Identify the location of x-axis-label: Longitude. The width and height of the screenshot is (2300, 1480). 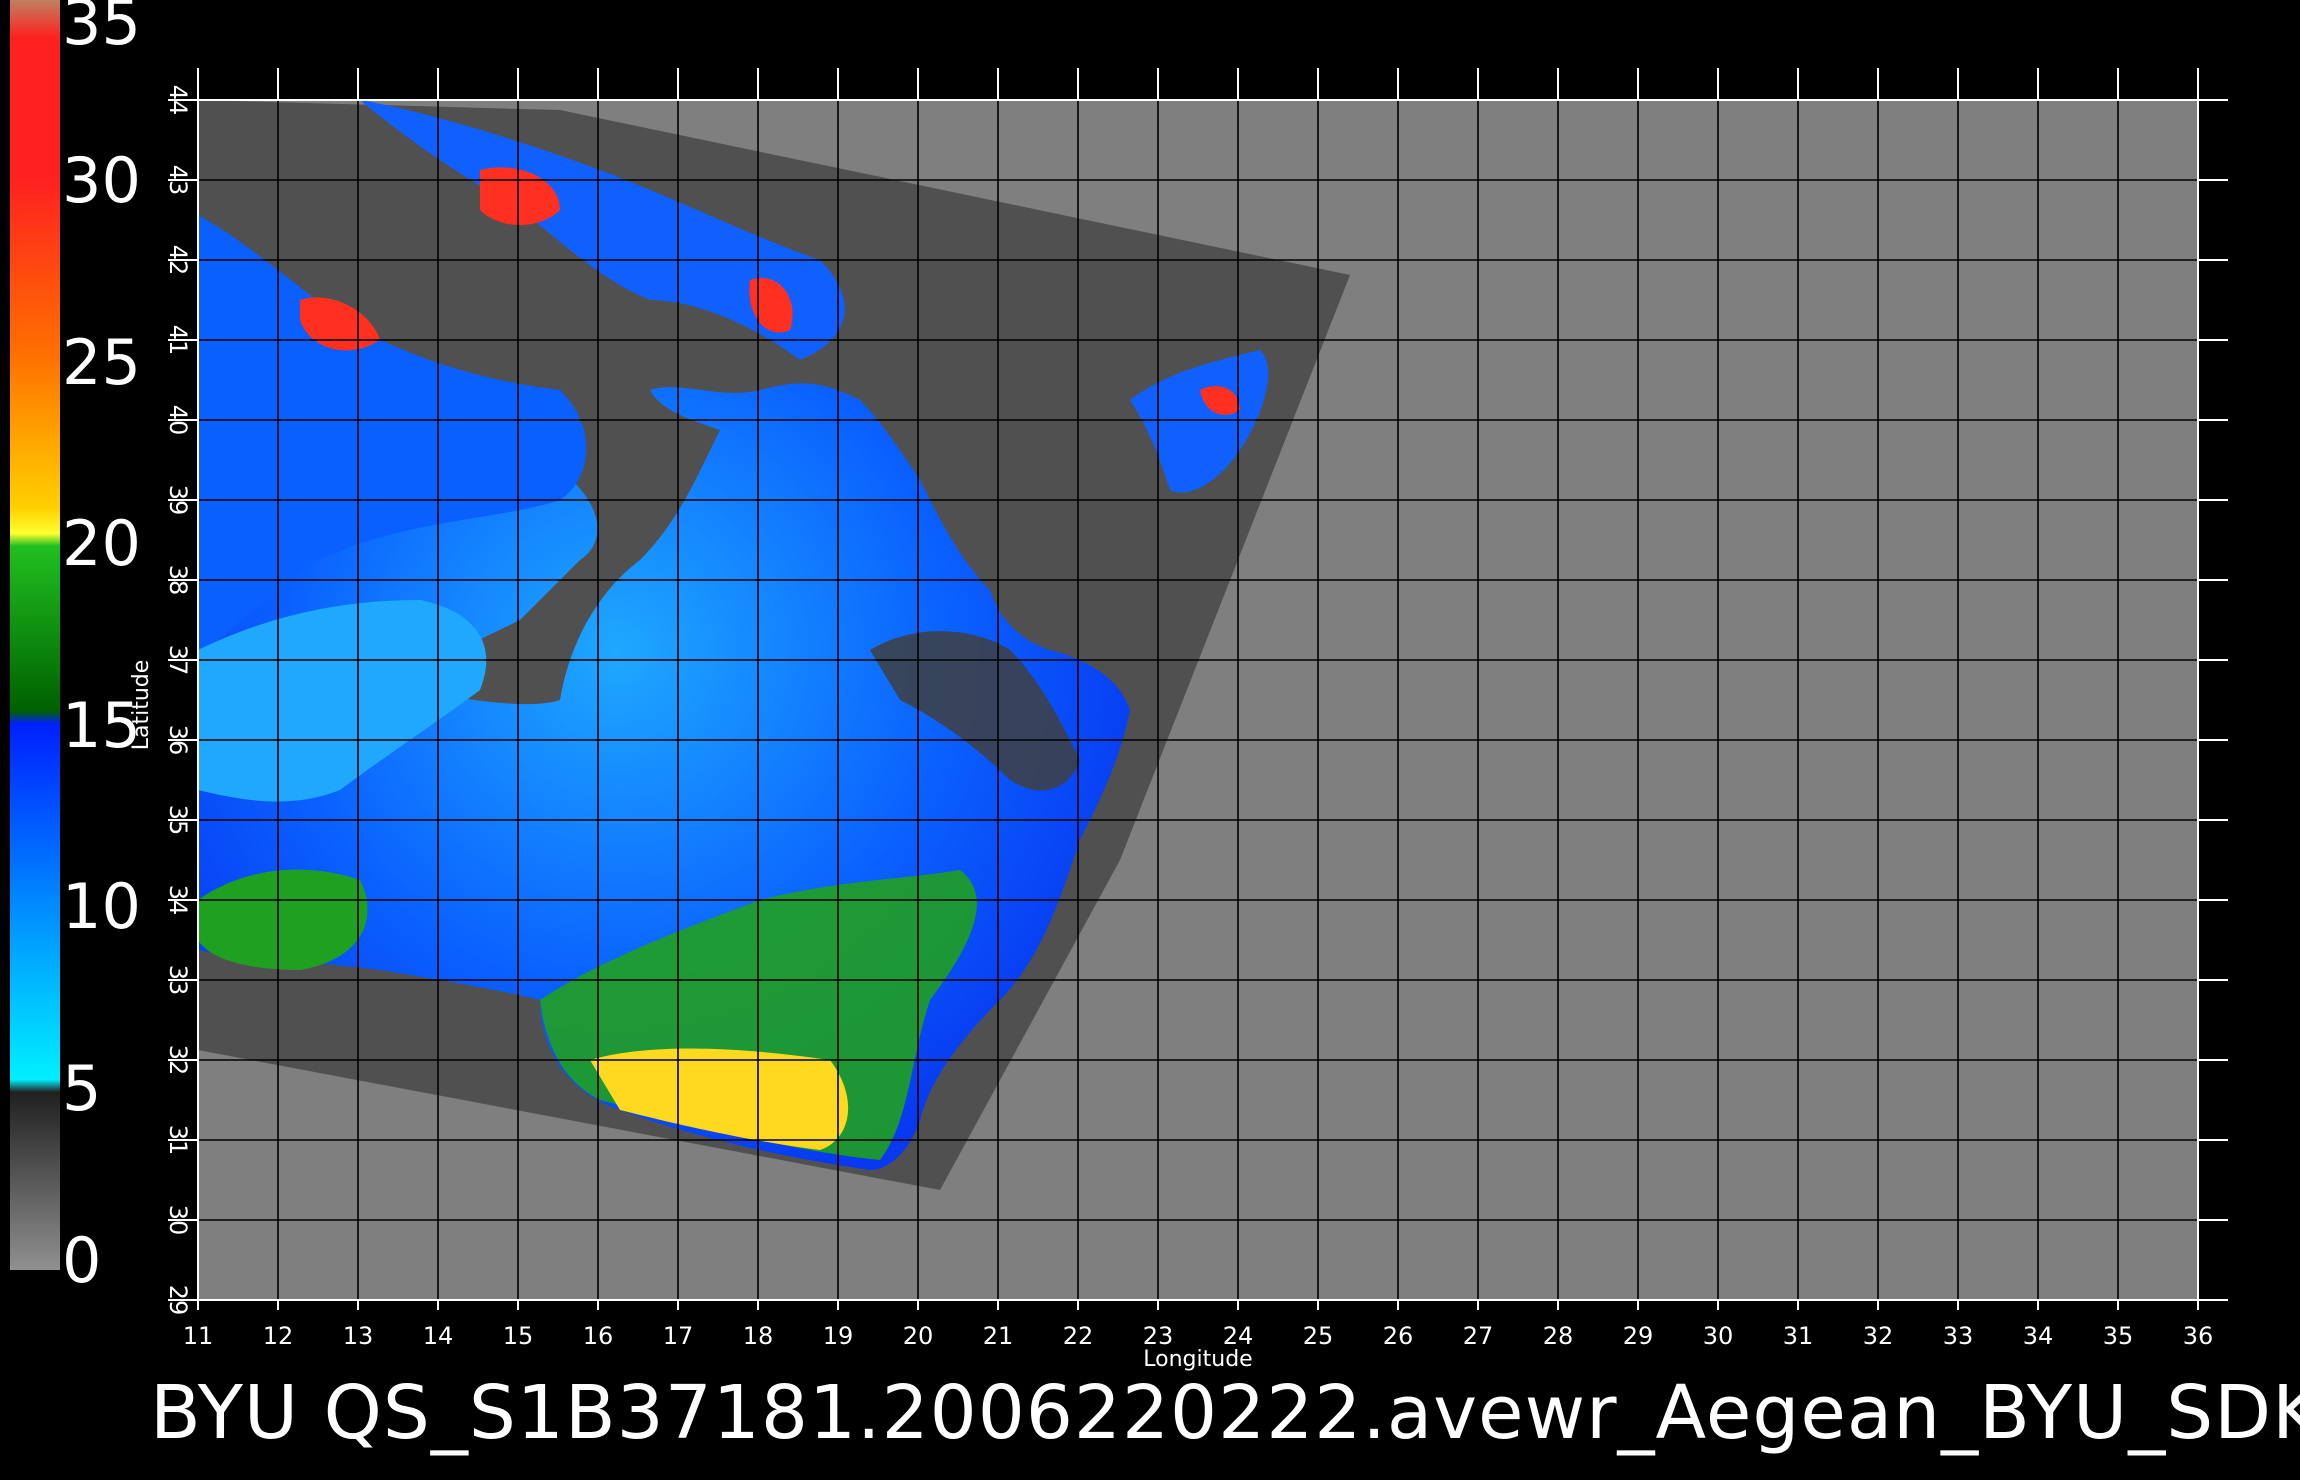
(1197, 1359).